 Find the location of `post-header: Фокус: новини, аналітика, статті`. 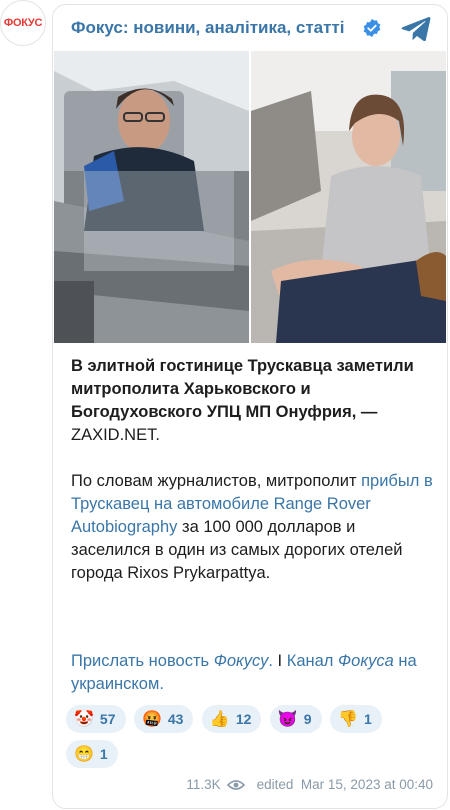

post-header: Фокус: новини, аналітика, статті is located at coordinates (250, 28).